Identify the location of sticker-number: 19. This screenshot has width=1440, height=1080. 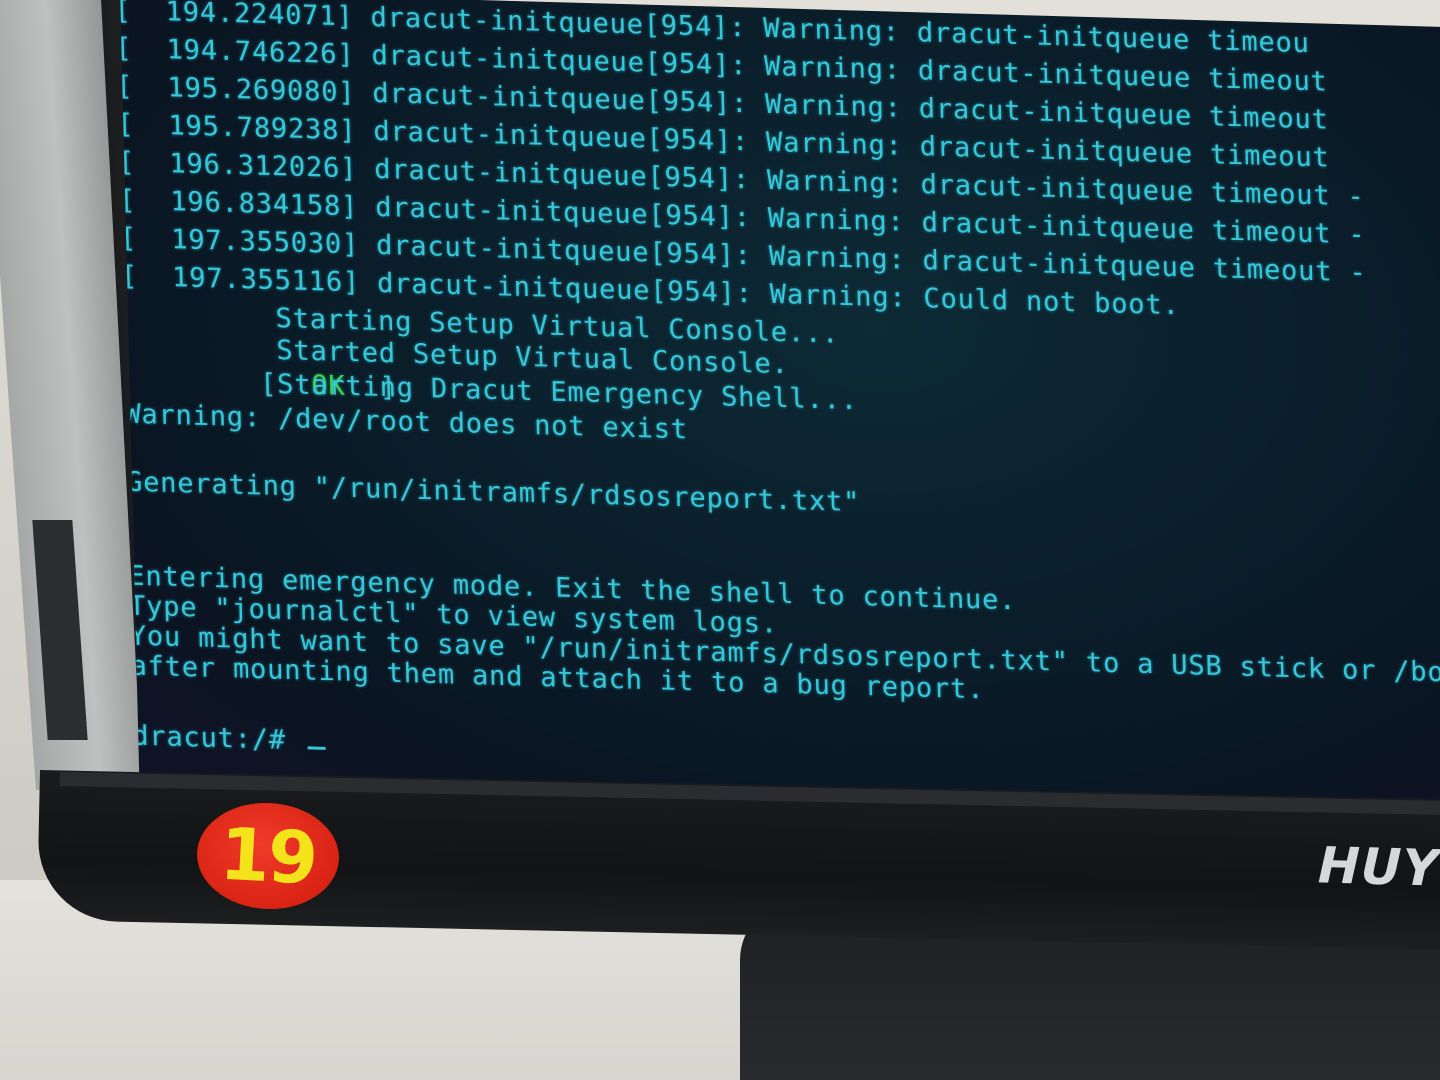
(268, 856).